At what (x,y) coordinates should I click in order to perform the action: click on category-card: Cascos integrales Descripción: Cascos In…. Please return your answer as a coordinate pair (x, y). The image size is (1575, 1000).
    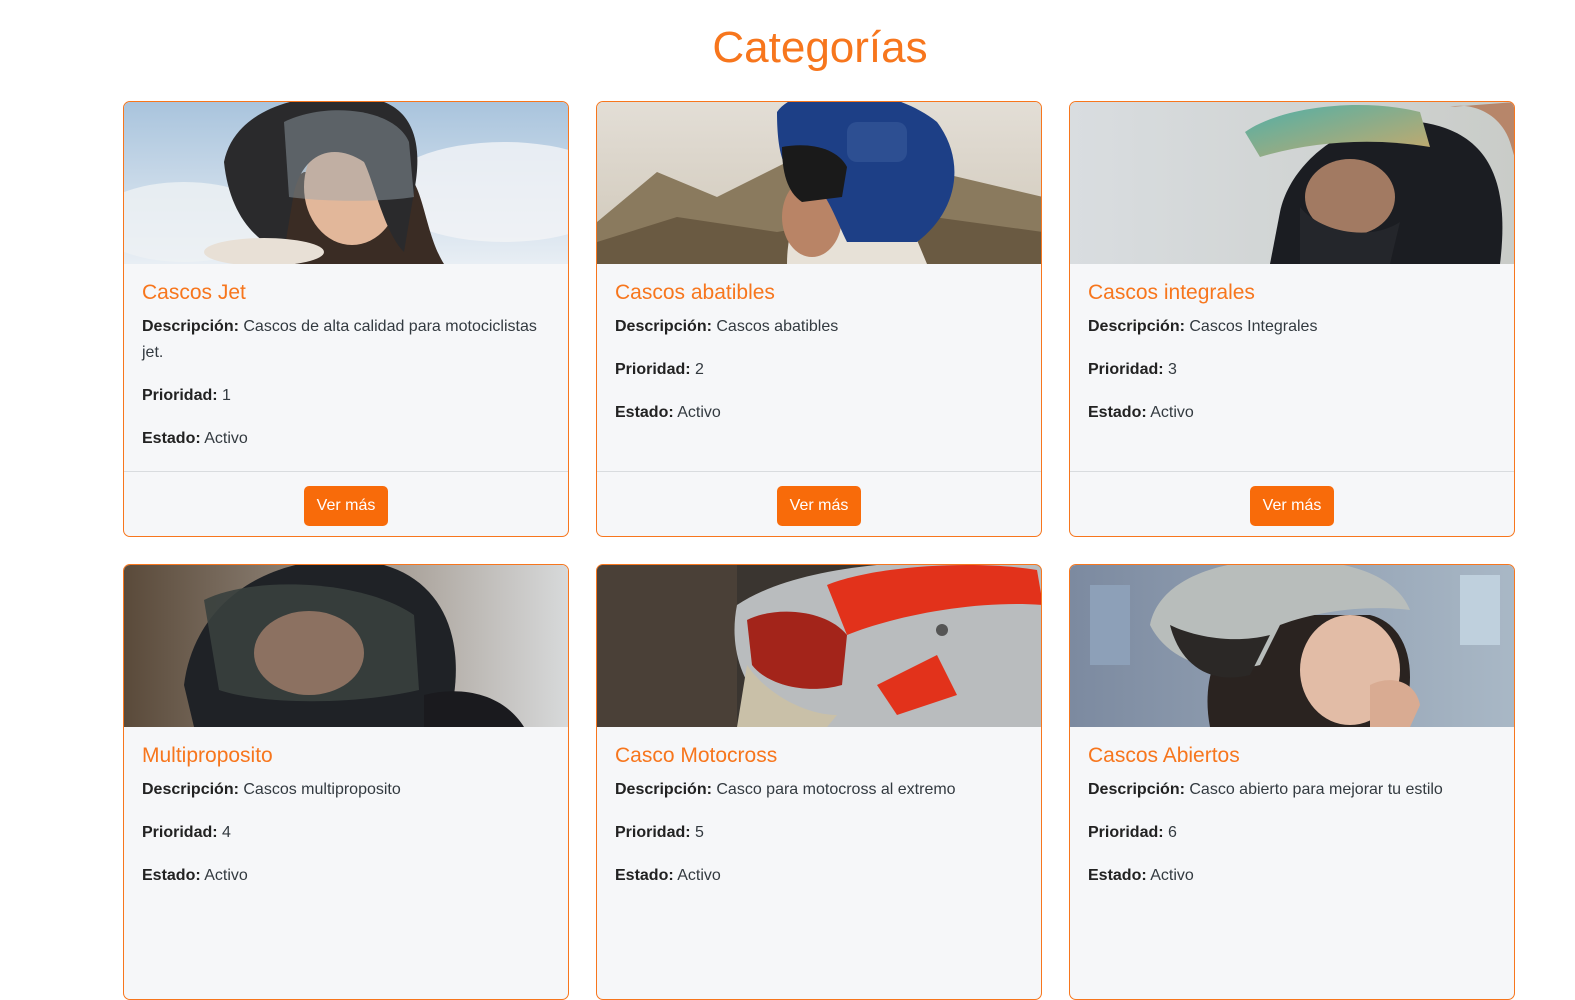
    Looking at the image, I should click on (1292, 319).